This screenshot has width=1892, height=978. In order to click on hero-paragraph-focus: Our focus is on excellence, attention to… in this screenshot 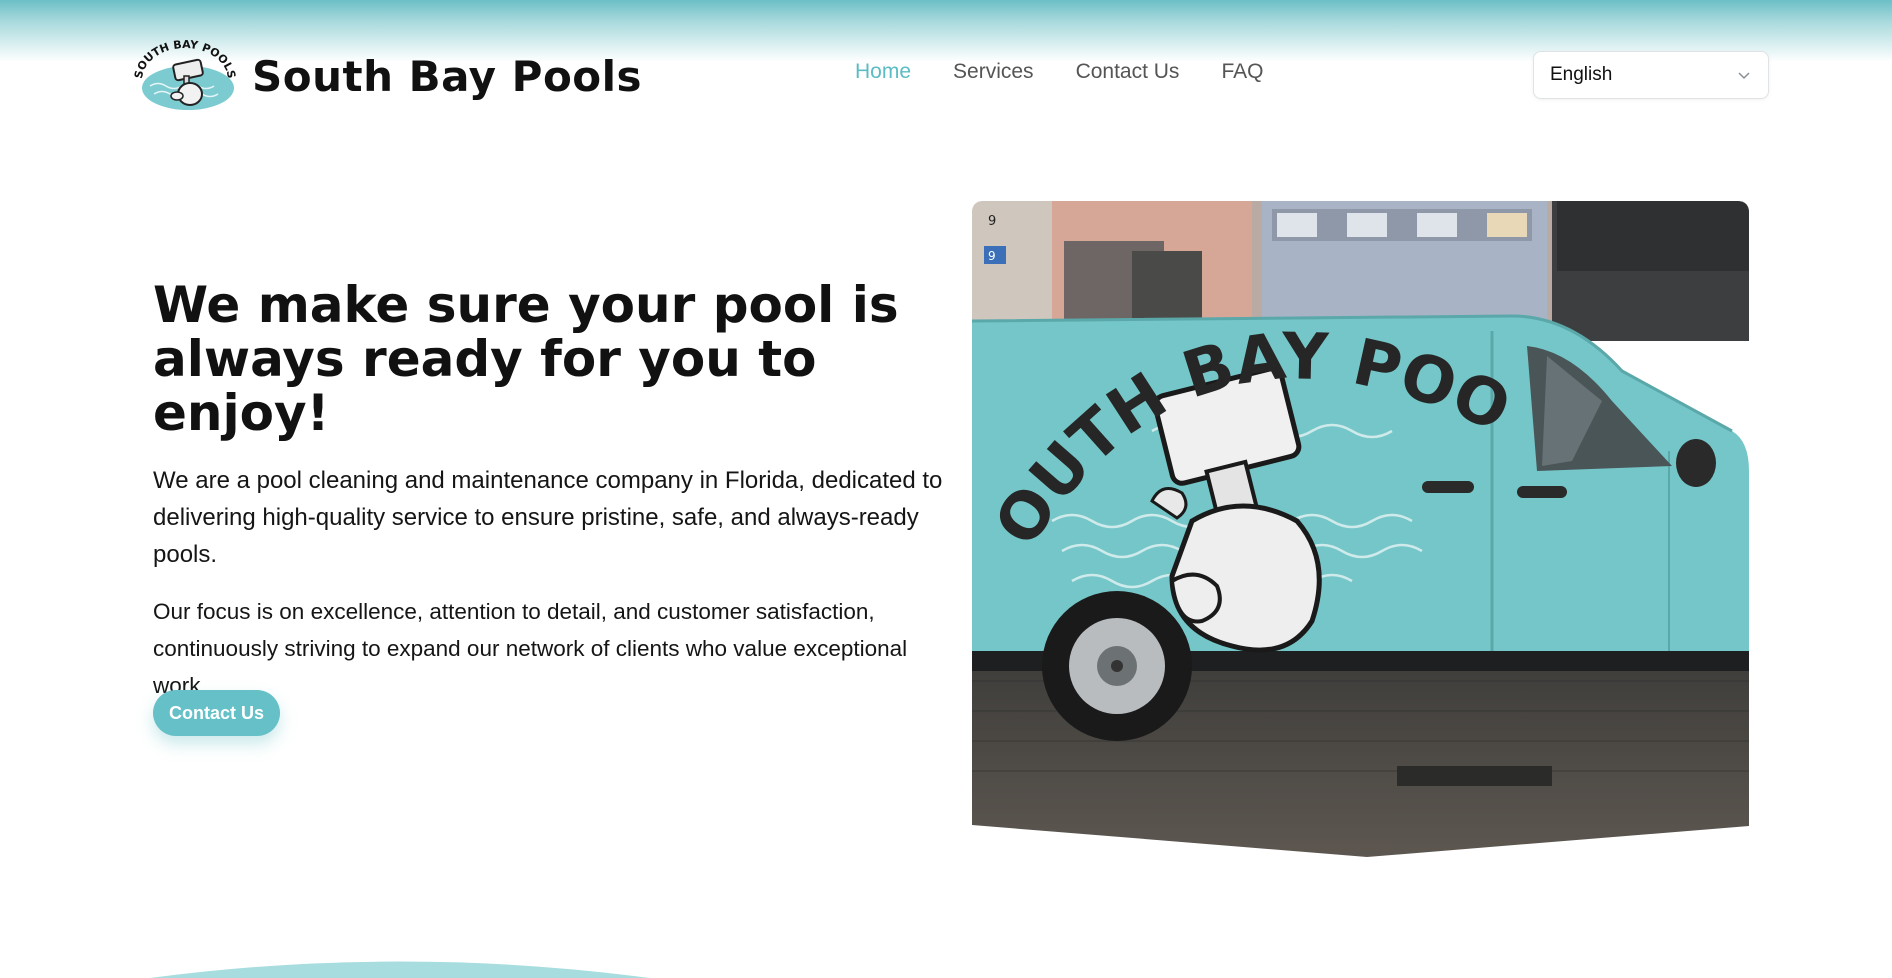, I will do `click(530, 648)`.